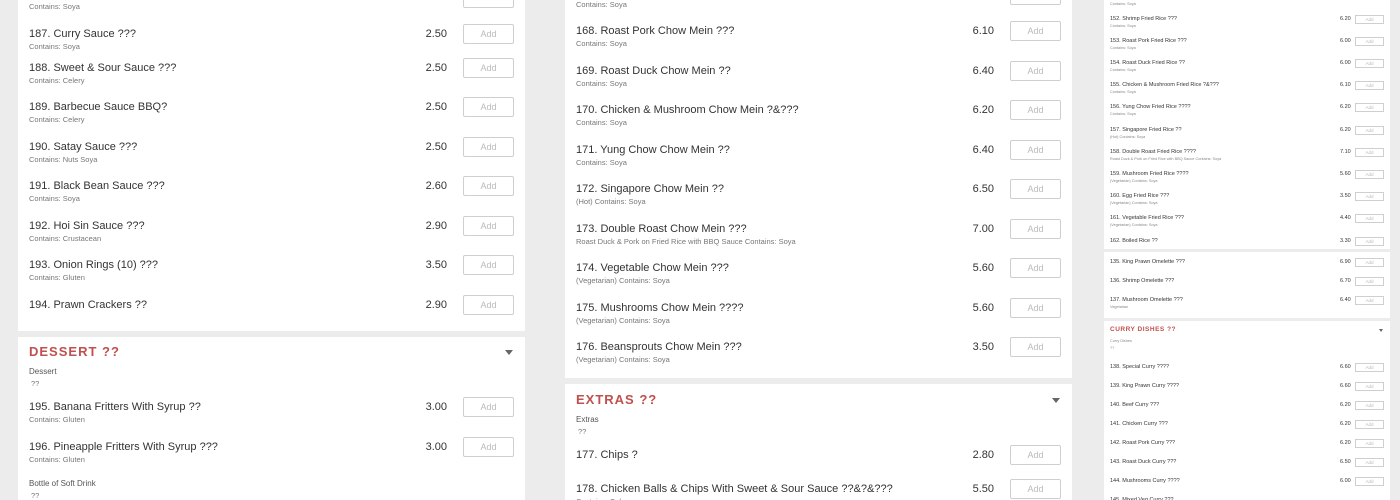 The image size is (1400, 500). I want to click on section-title: EXTRAS ??, so click(616, 399).